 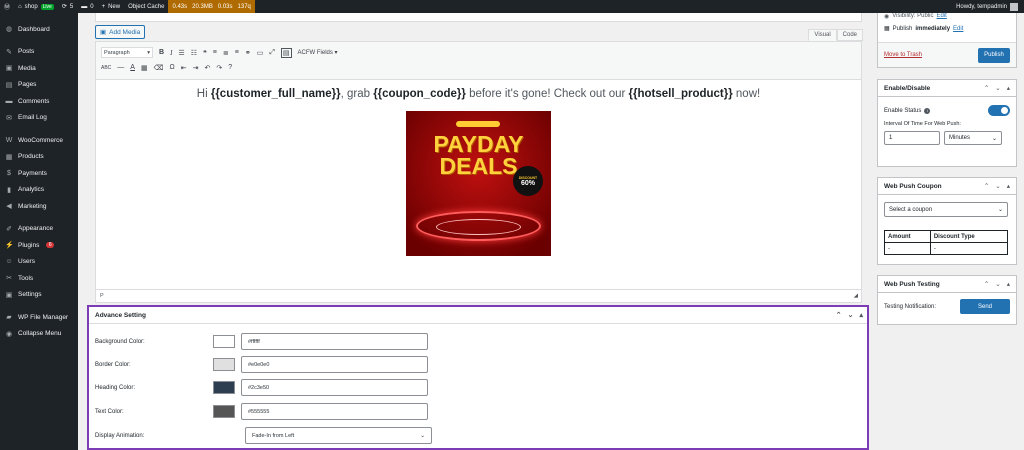 I want to click on fullscreen-icon: ⤢, so click(x=272, y=53).